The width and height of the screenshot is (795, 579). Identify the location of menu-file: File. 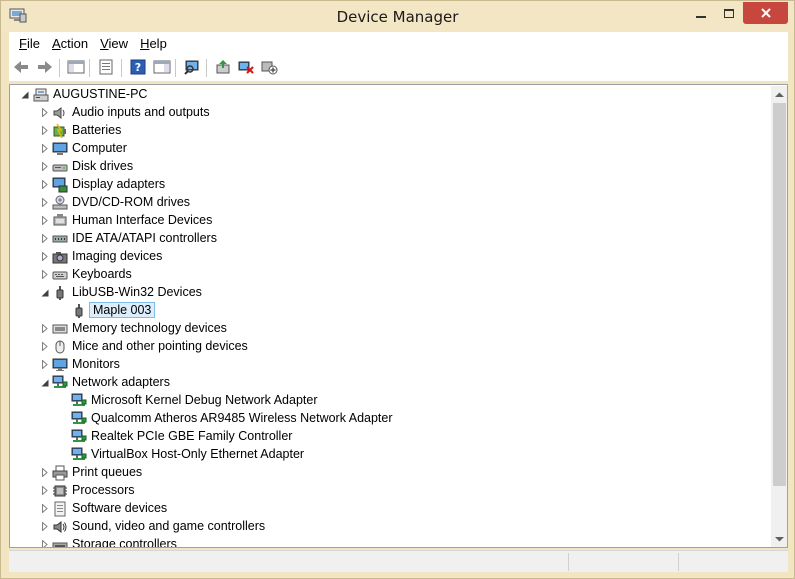
(29, 43).